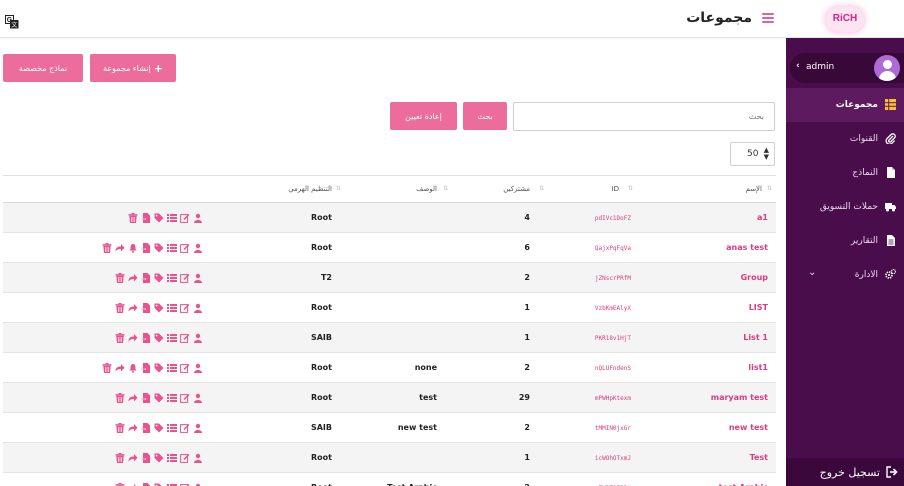  I want to click on logo: RiCH, so click(845, 19).